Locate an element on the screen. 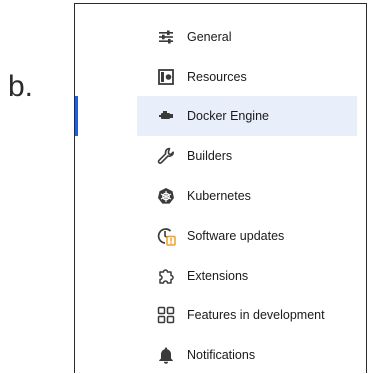  sidebar-item-resources: Resources is located at coordinates (247, 77).